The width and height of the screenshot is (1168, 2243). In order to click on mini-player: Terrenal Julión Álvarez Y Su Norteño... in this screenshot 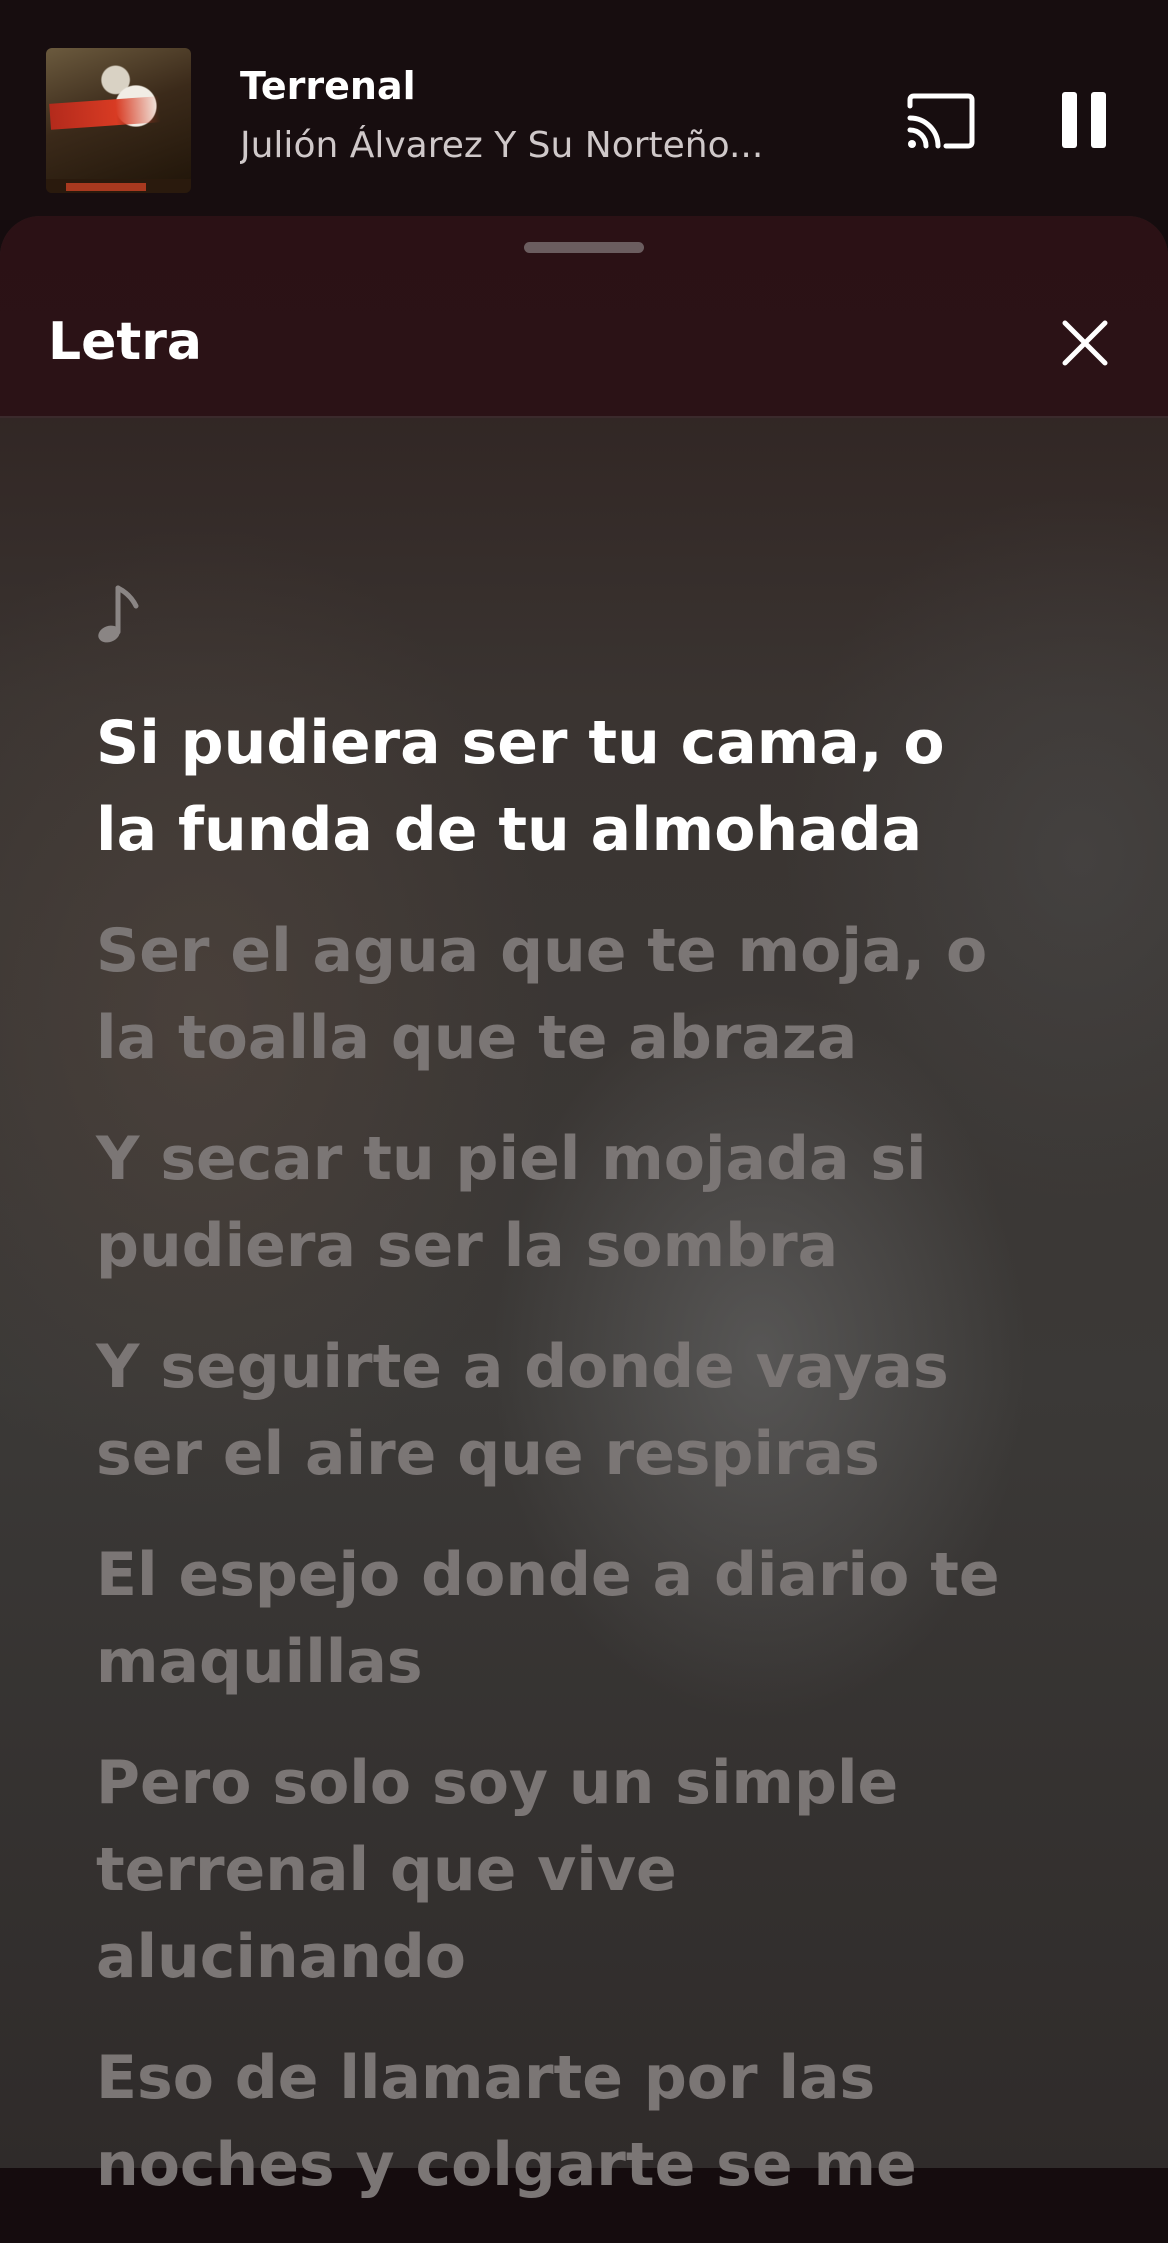, I will do `click(584, 110)`.